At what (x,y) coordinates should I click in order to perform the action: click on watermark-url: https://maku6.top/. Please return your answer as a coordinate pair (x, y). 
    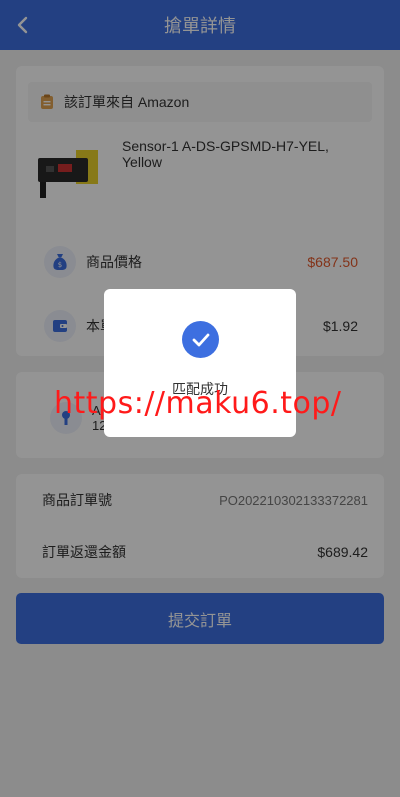
    Looking at the image, I should click on (198, 403).